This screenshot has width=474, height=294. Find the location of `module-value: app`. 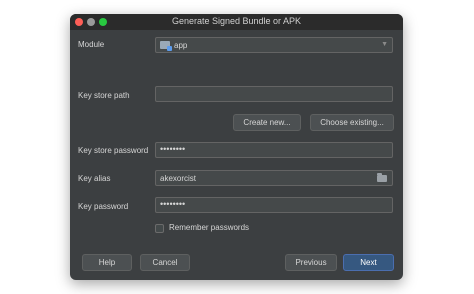

module-value: app is located at coordinates (181, 45).